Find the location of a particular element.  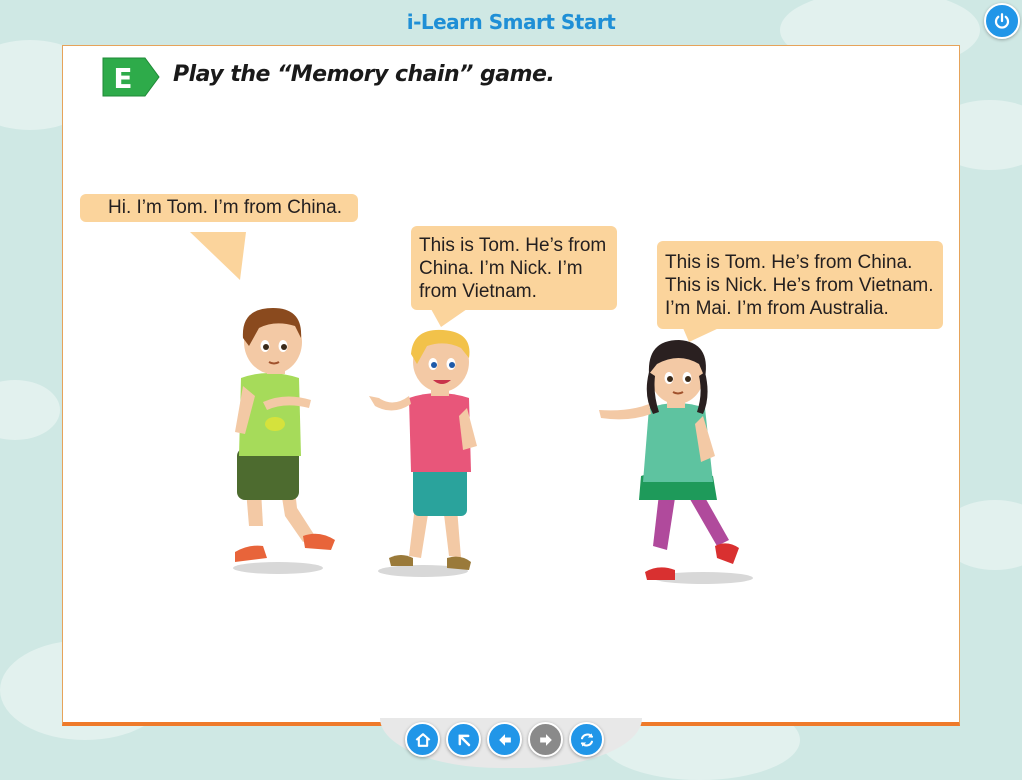

back-up-button is located at coordinates (463, 739).